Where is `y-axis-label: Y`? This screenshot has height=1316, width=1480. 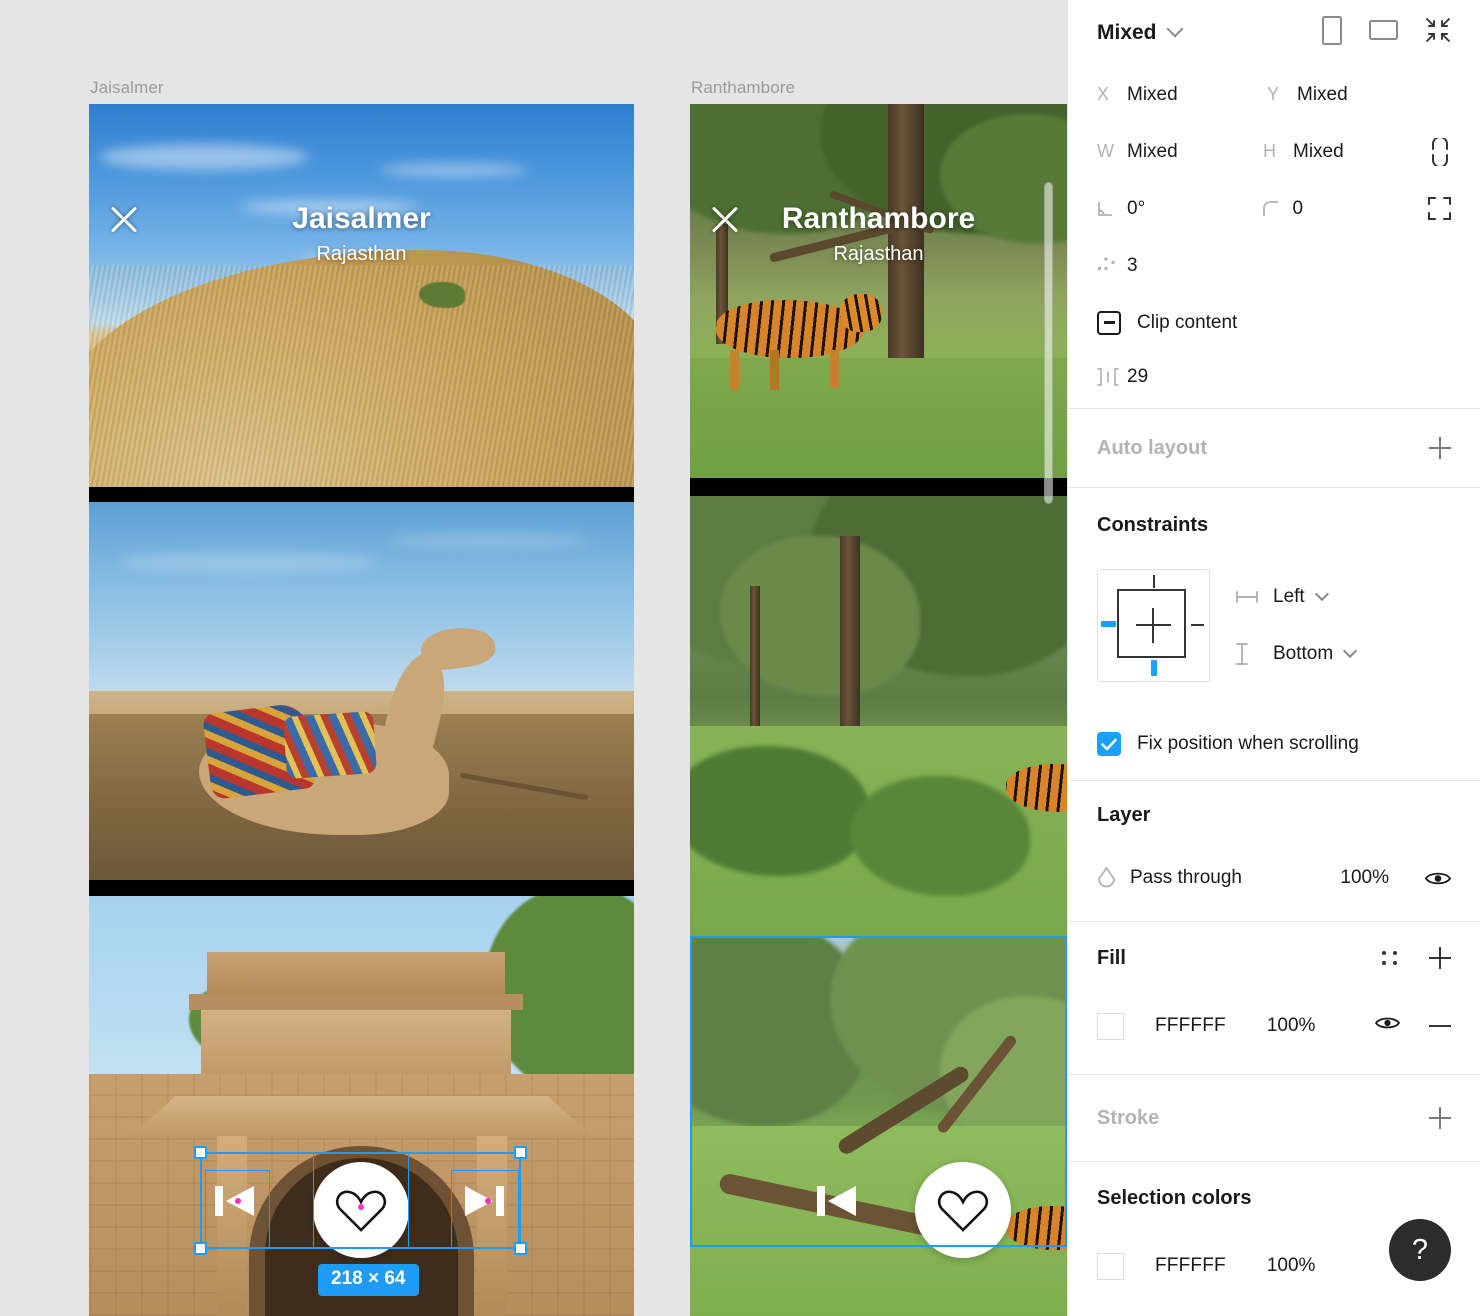
y-axis-label: Y is located at coordinates (1273, 94).